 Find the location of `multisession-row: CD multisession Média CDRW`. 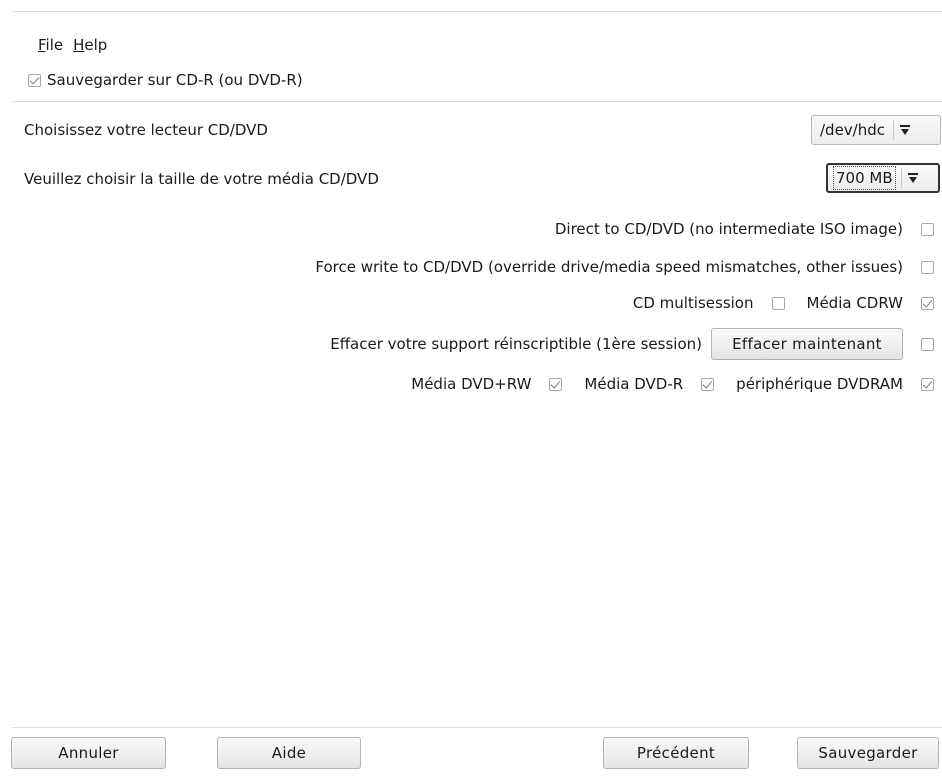

multisession-row: CD multisession Média CDRW is located at coordinates (783, 303).